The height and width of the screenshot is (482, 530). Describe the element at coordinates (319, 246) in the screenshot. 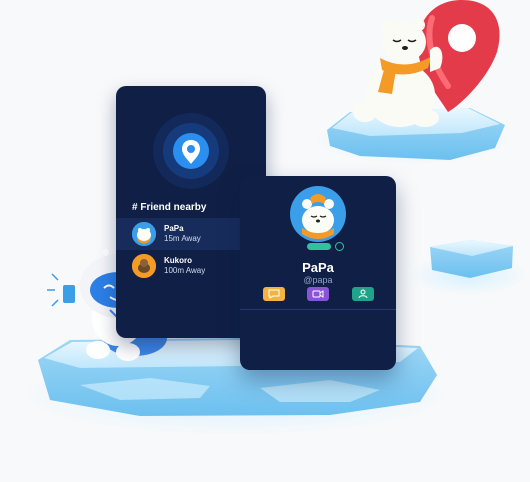

I see `status-badge` at that location.